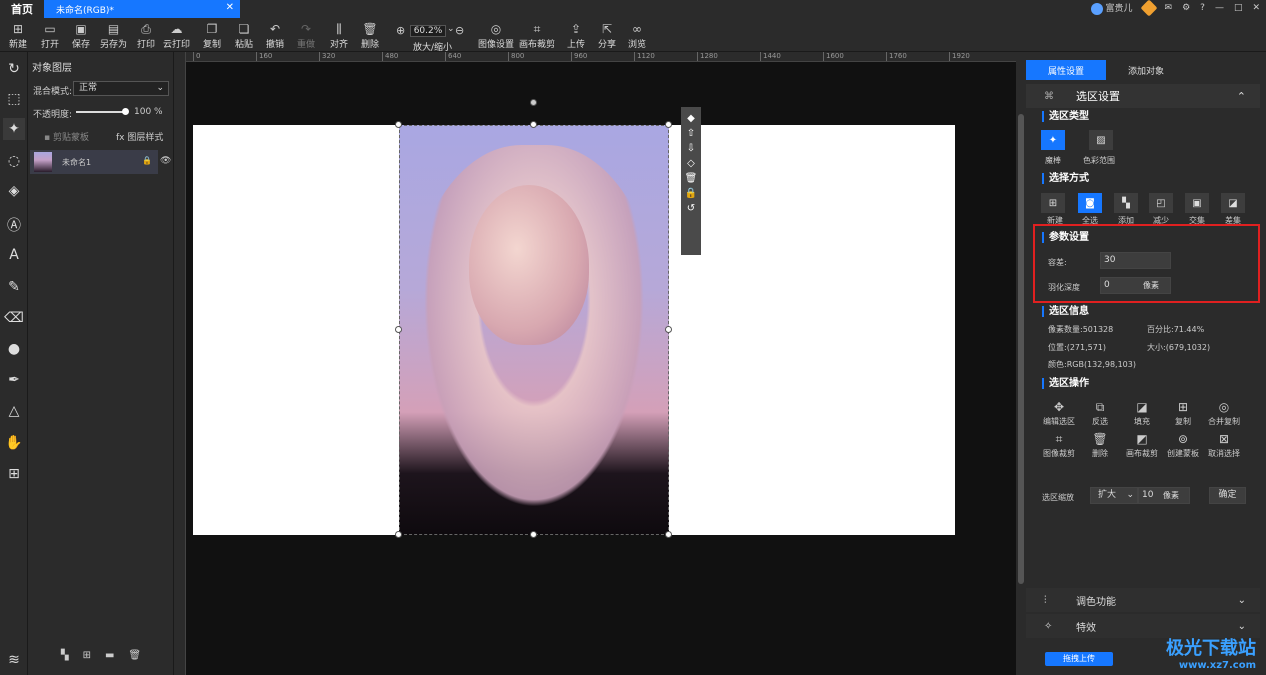  What do you see at coordinates (637, 35) in the screenshot?
I see `browse-button: ∞ 浏览` at bounding box center [637, 35].